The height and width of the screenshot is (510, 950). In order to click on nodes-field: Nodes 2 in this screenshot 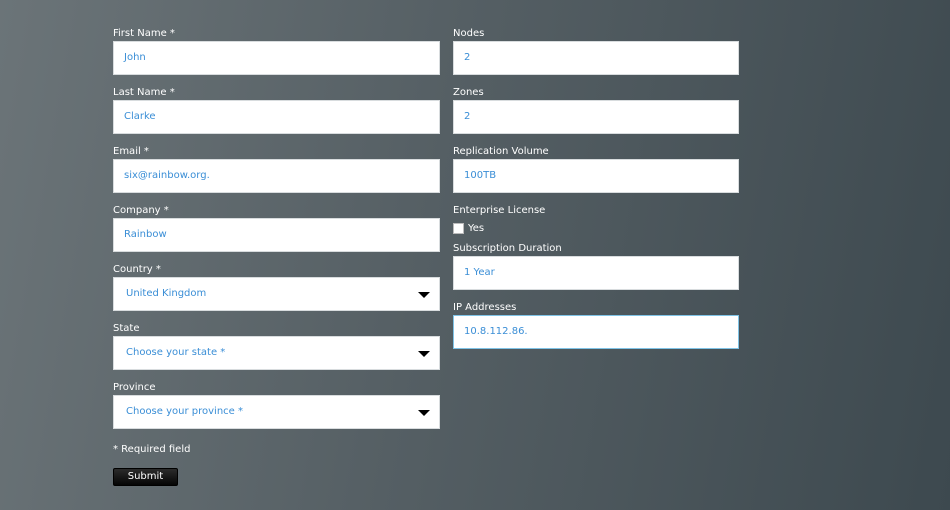, I will do `click(596, 51)`.